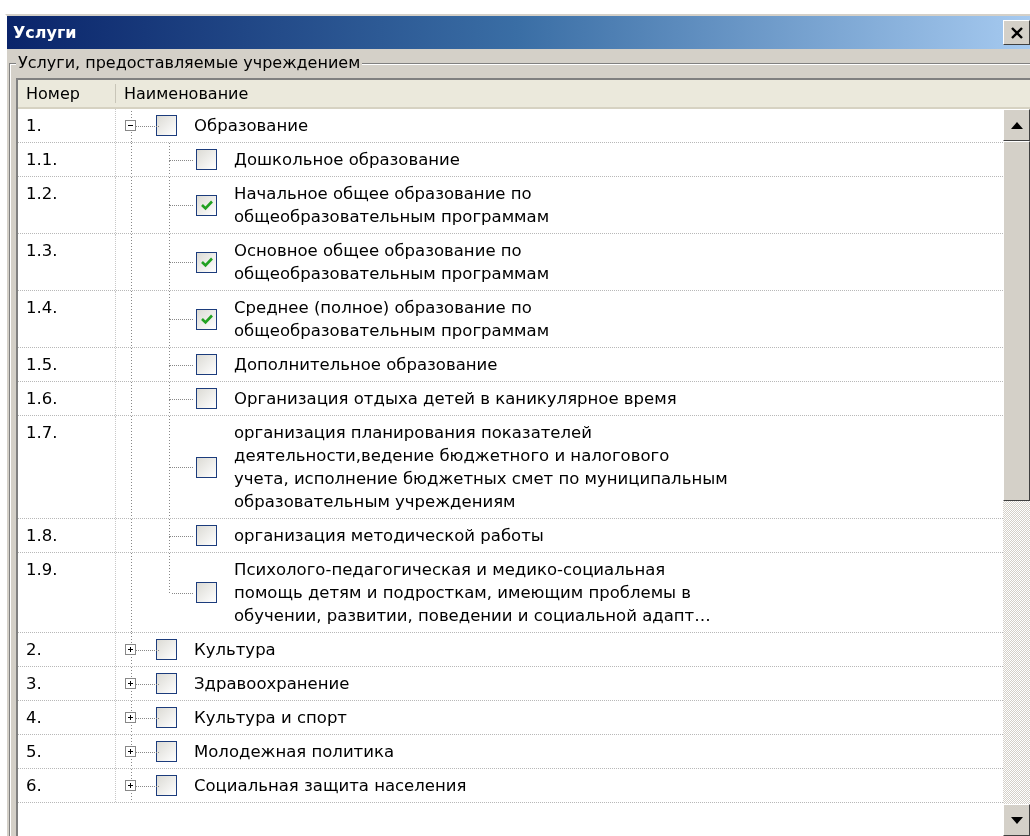  I want to click on service-name: Начальное общее образование по общеобразовательным программам, so click(391, 205).